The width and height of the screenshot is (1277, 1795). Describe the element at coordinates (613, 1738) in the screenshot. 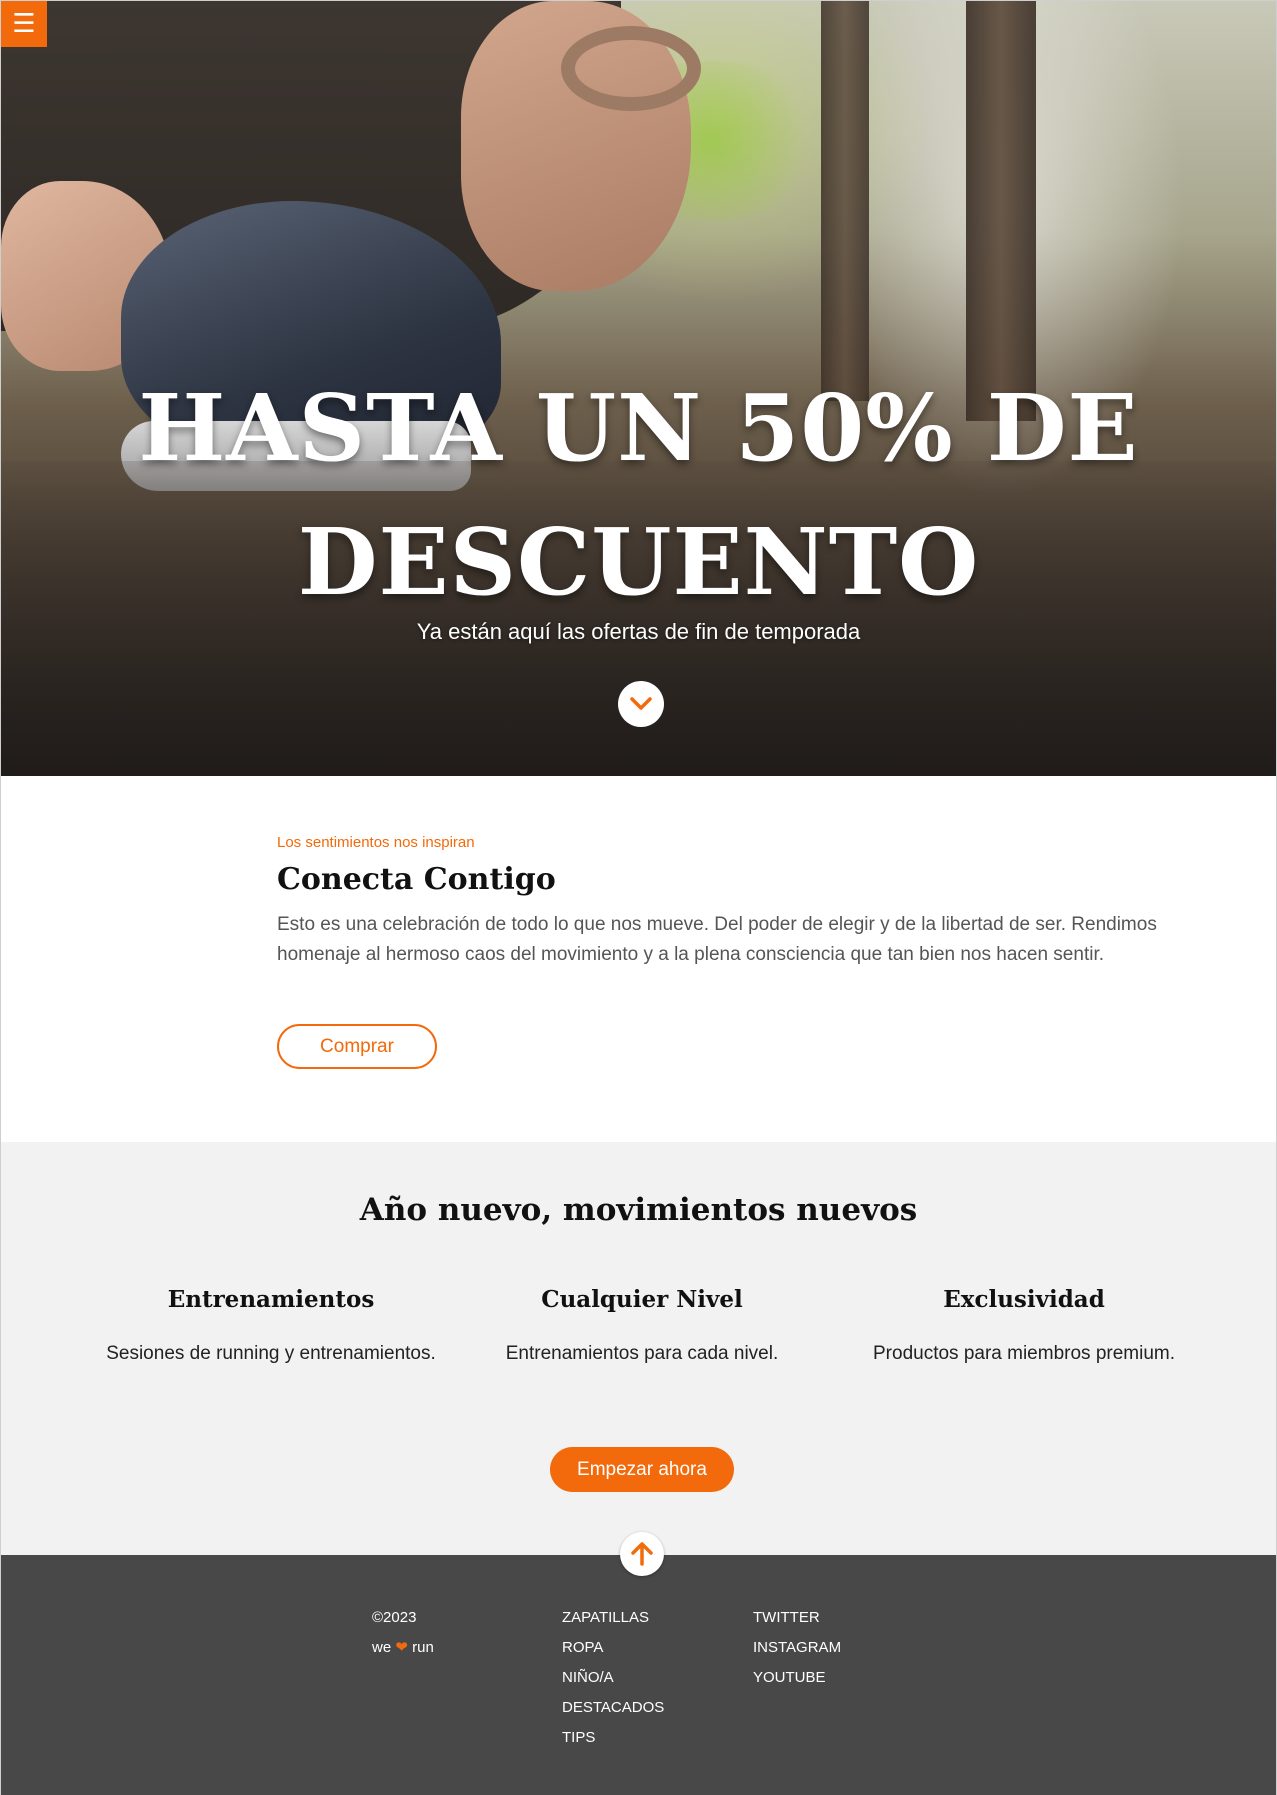

I see `footer-link-tips: TIPS` at that location.